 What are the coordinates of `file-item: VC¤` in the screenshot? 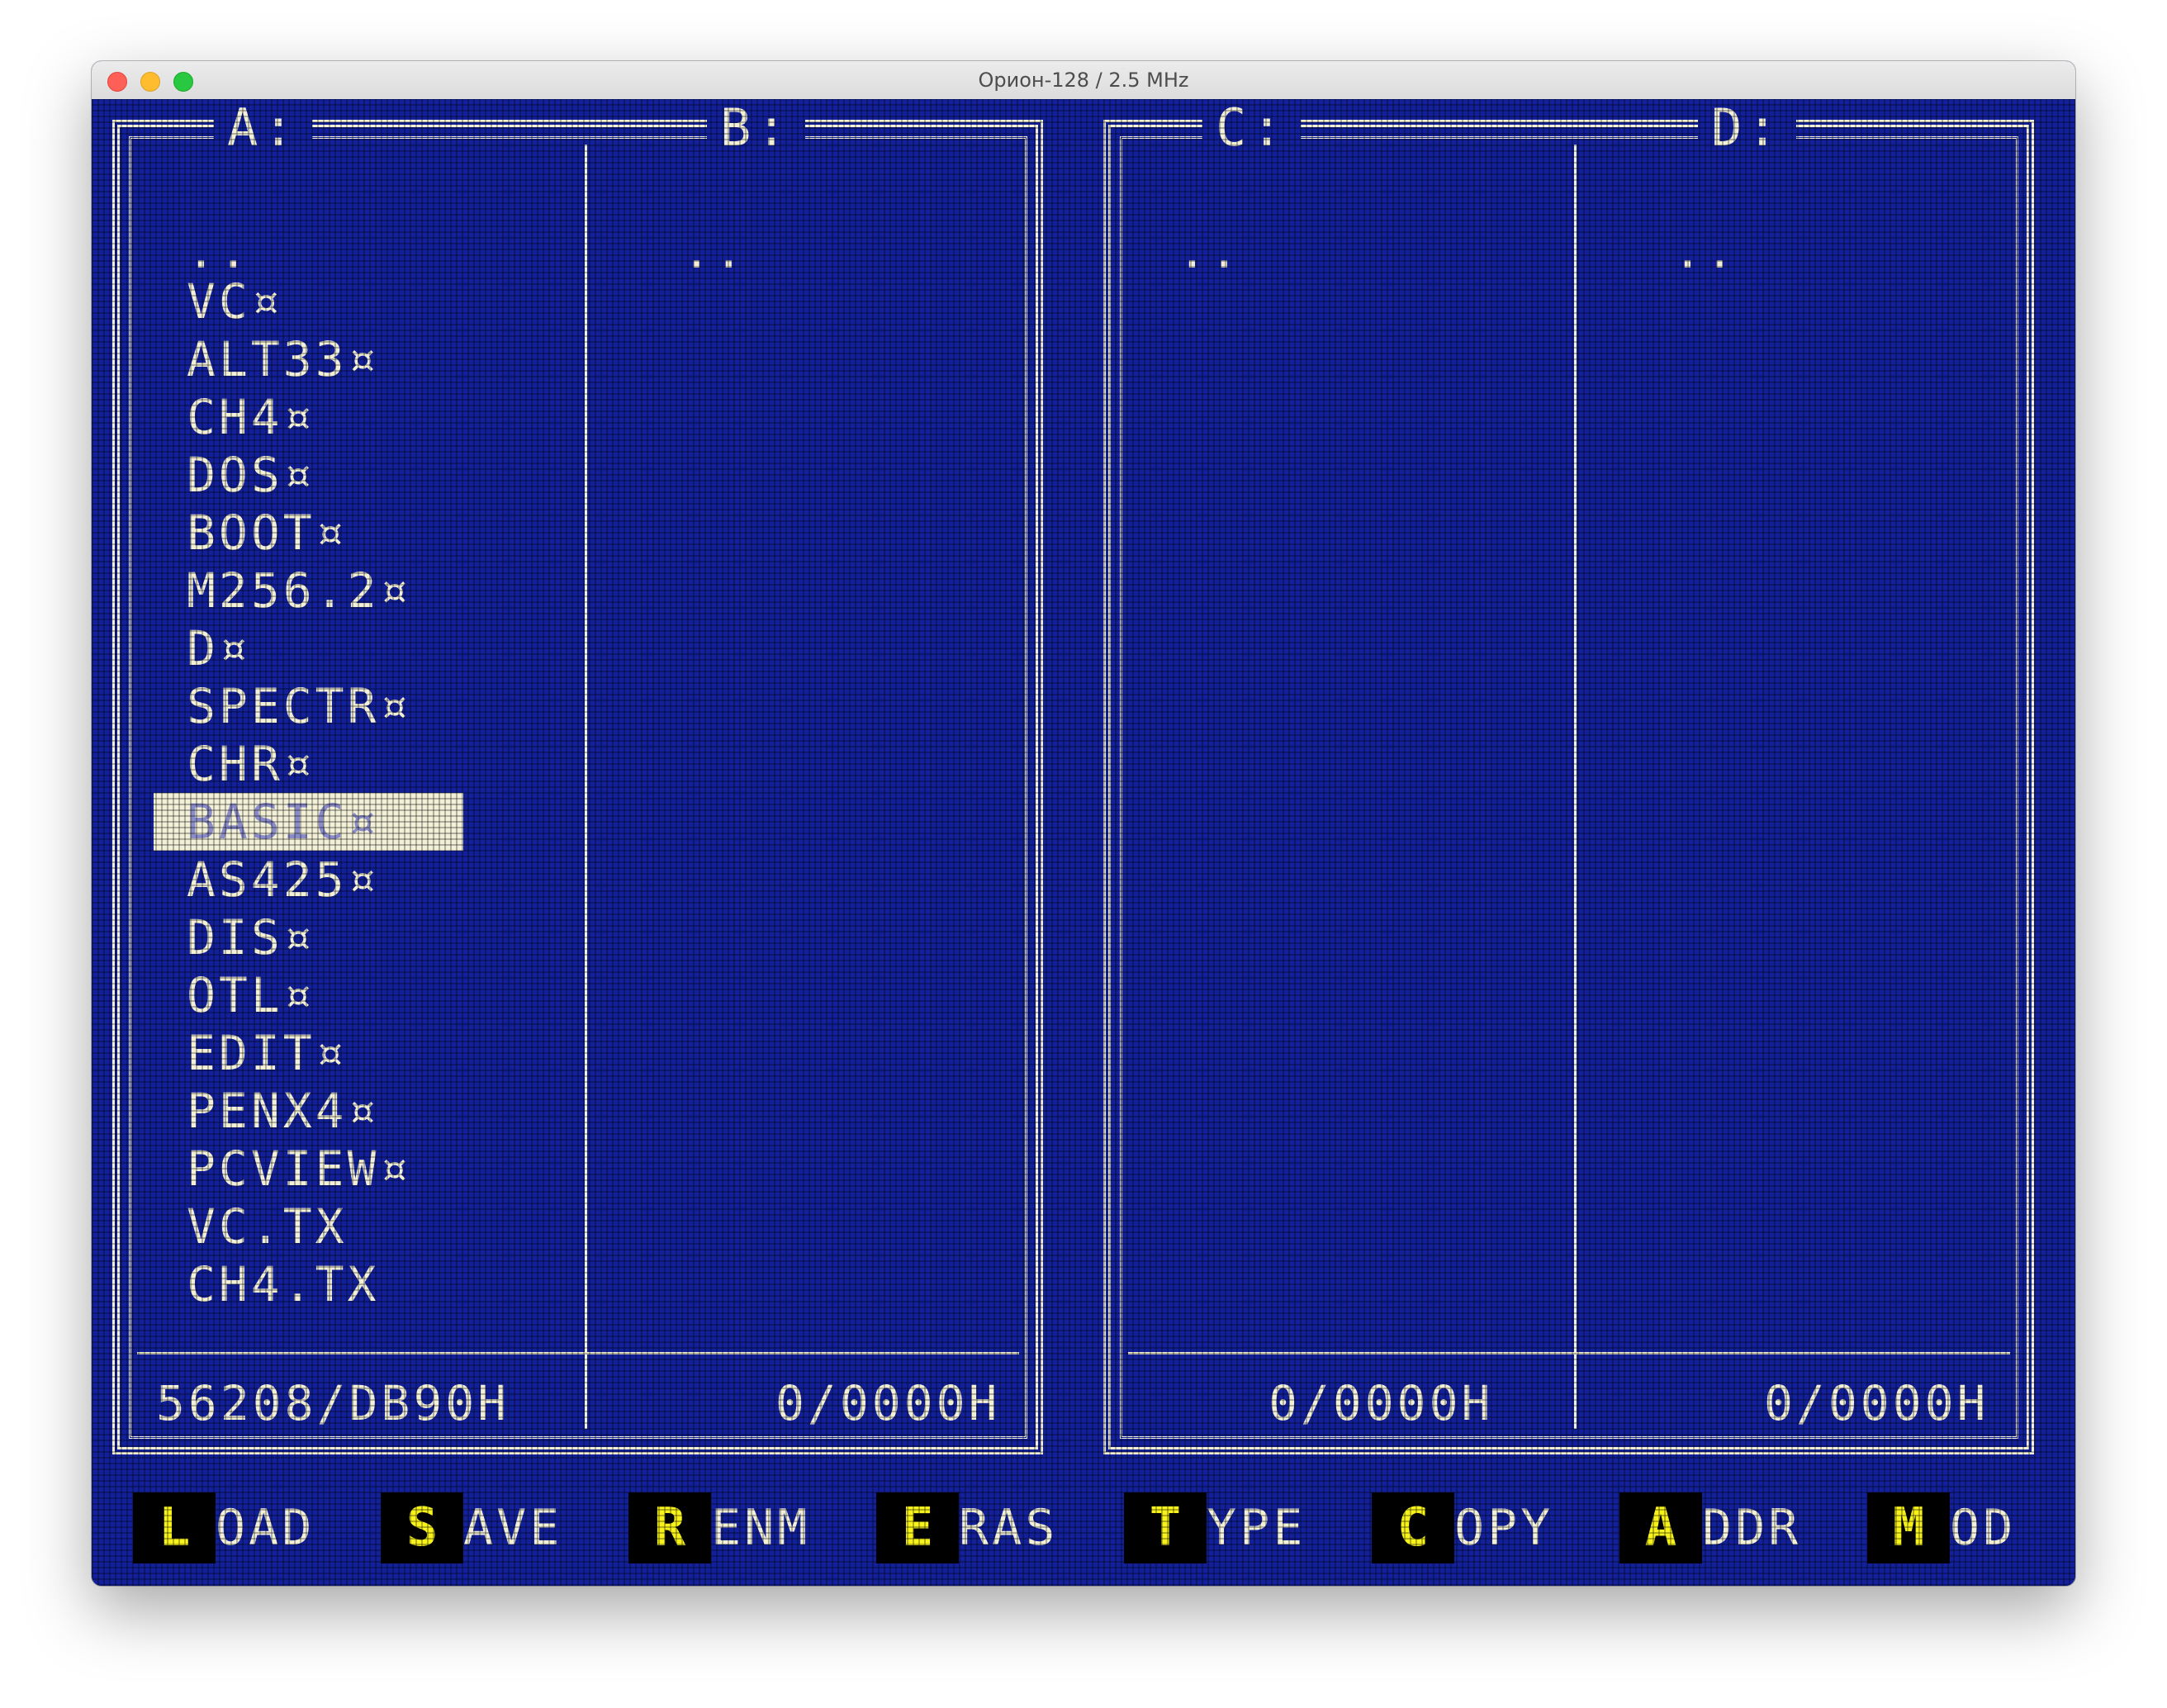 It's located at (235, 301).